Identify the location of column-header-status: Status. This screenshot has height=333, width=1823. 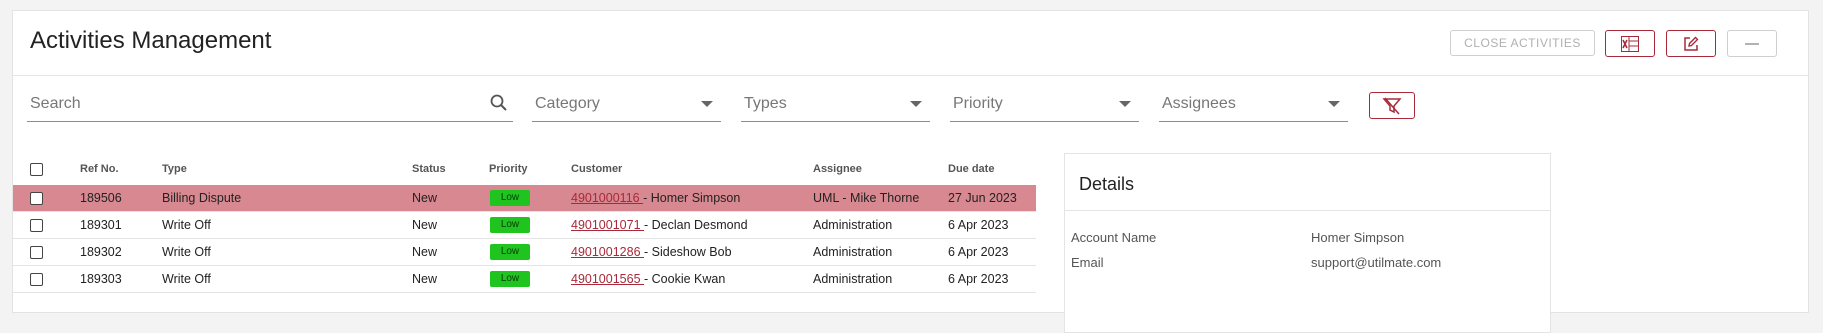
(429, 169).